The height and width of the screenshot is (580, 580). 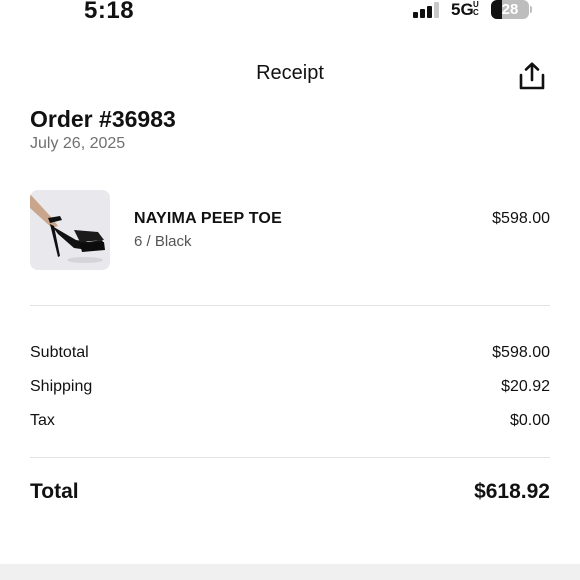 I want to click on status-time: 5:18, so click(x=109, y=12).